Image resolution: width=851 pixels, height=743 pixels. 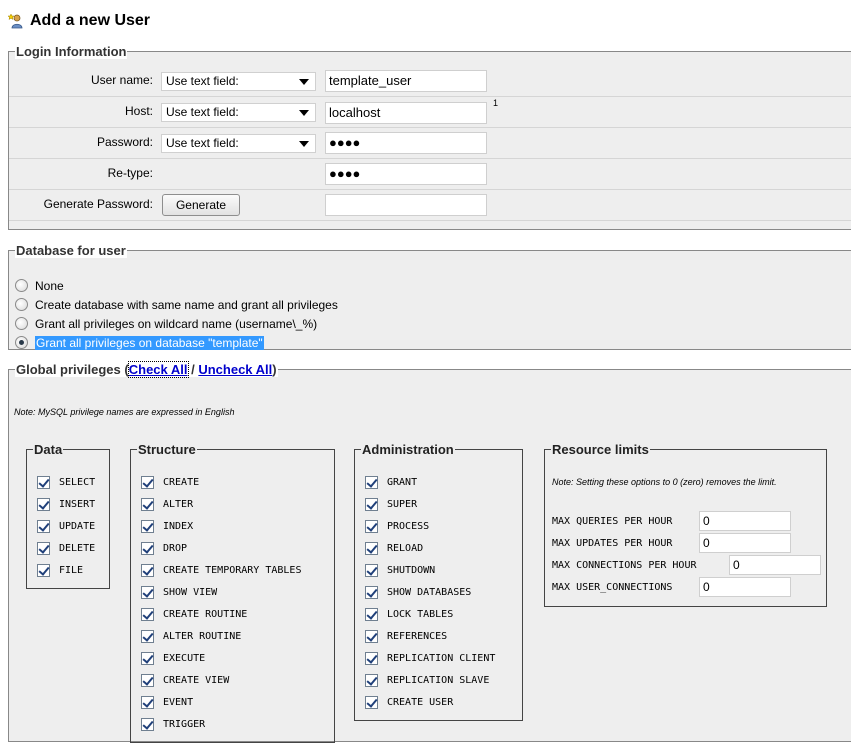 What do you see at coordinates (147, 526) in the screenshot?
I see `checkbox-index` at bounding box center [147, 526].